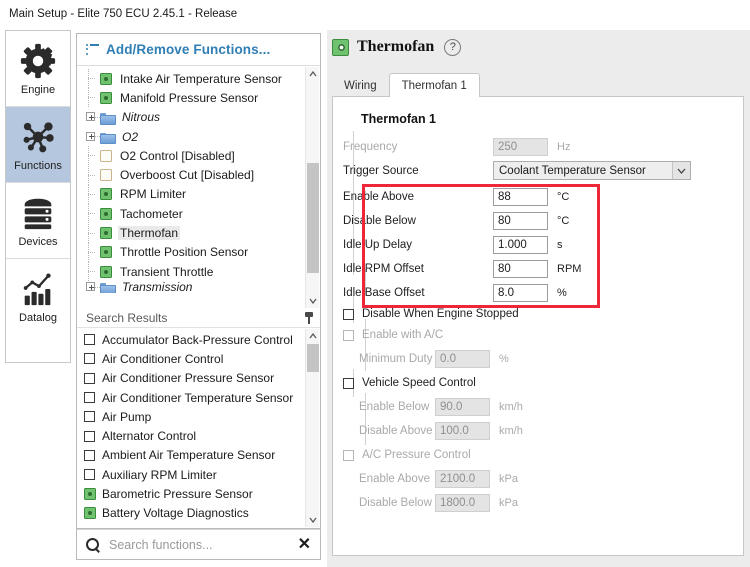 Image resolution: width=750 pixels, height=567 pixels. Describe the element at coordinates (198, 272) in the screenshot. I see `tree-item: Transient Throttle` at that location.